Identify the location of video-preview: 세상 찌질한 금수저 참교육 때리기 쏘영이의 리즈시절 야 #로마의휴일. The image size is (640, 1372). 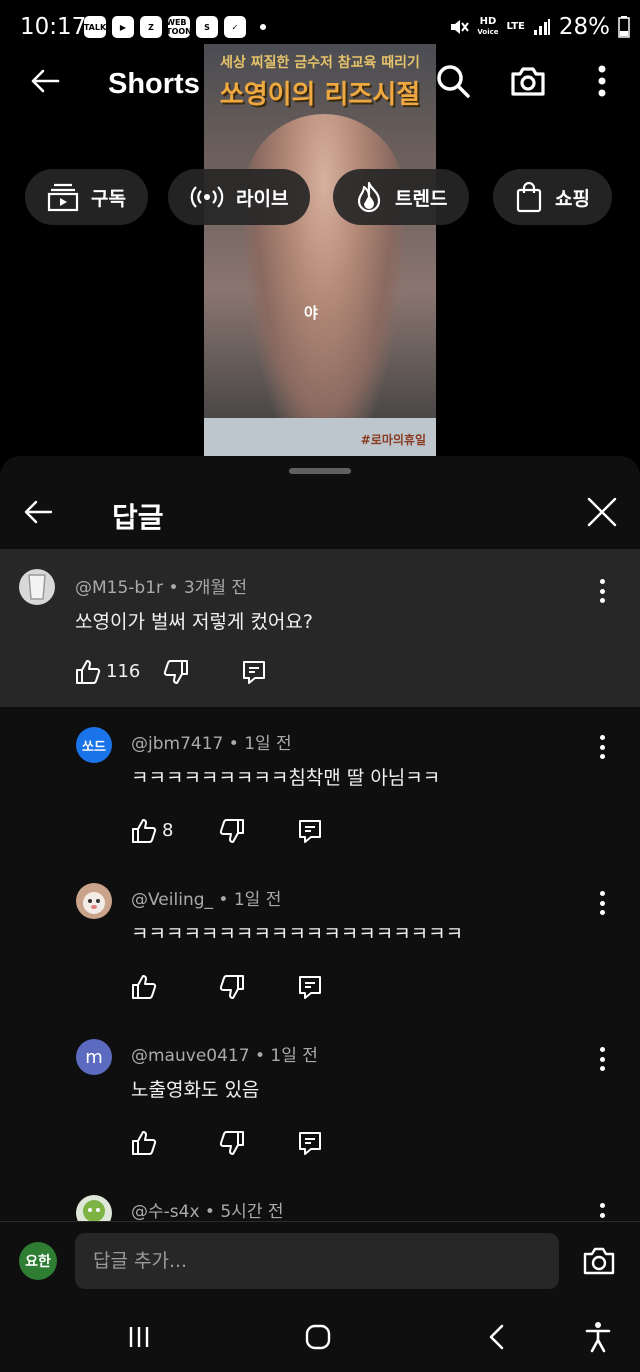
(320, 250).